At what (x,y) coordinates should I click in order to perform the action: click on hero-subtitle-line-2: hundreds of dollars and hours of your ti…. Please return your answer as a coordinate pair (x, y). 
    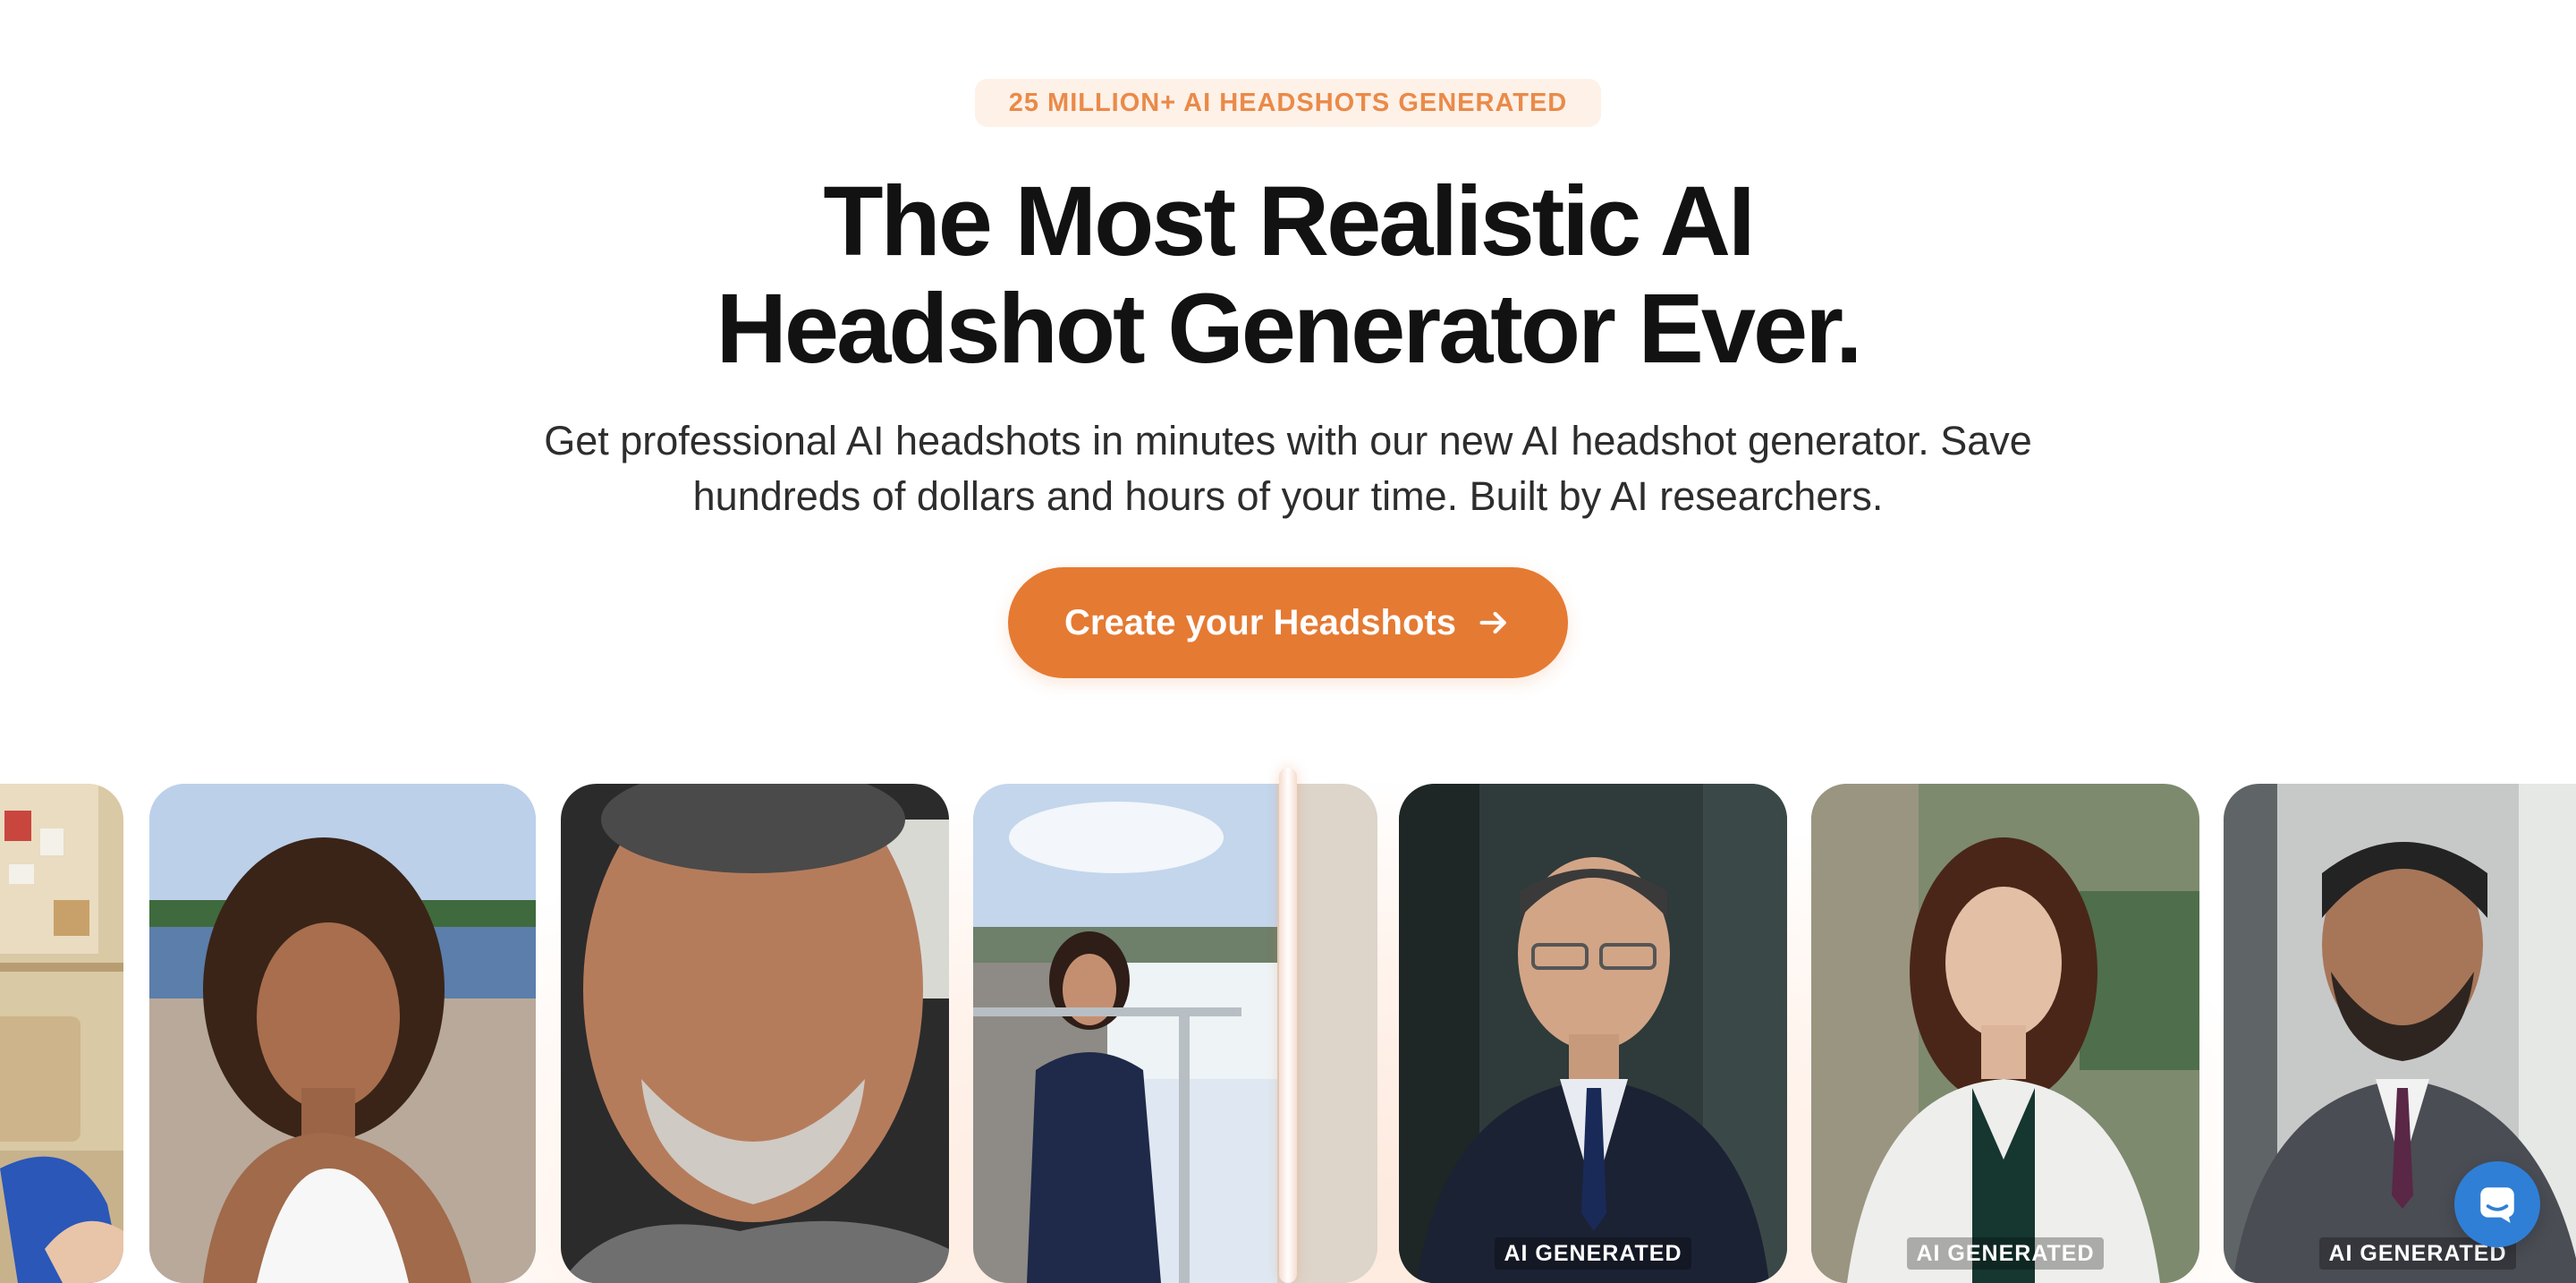
    Looking at the image, I should click on (1288, 496).